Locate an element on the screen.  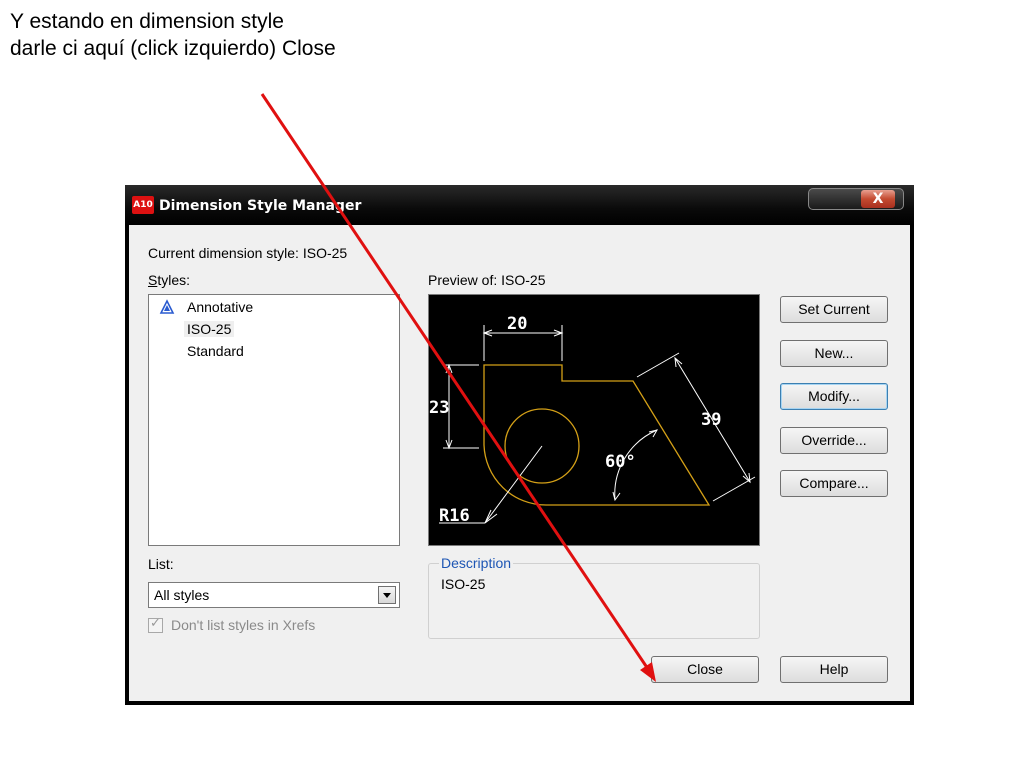
style-item-iso-25-label: ISO-25 is located at coordinates (209, 329).